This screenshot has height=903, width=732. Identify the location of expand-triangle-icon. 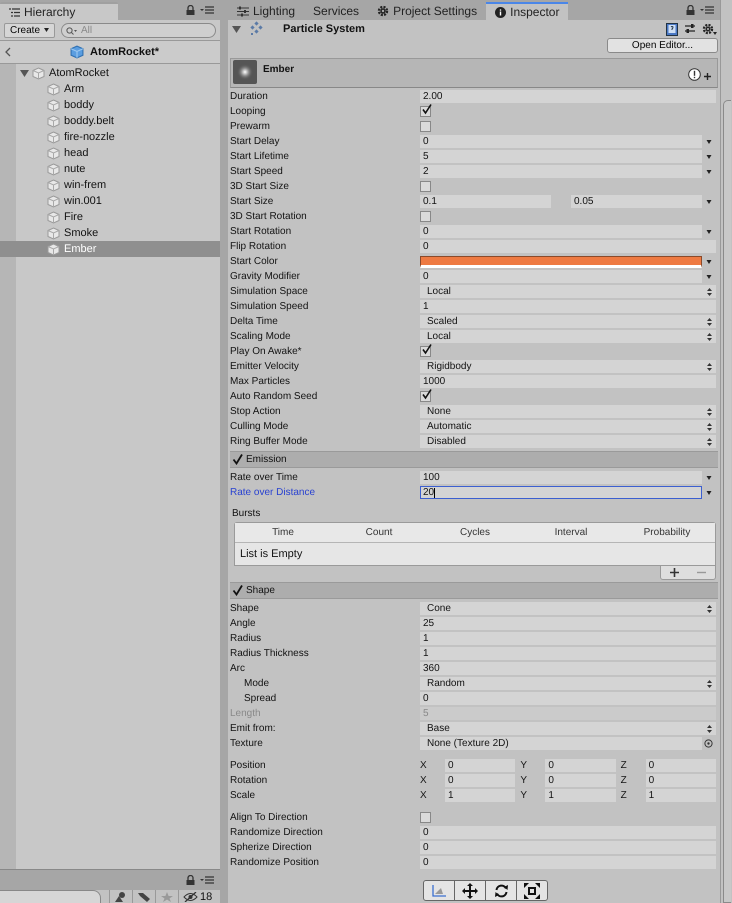
(24, 73).